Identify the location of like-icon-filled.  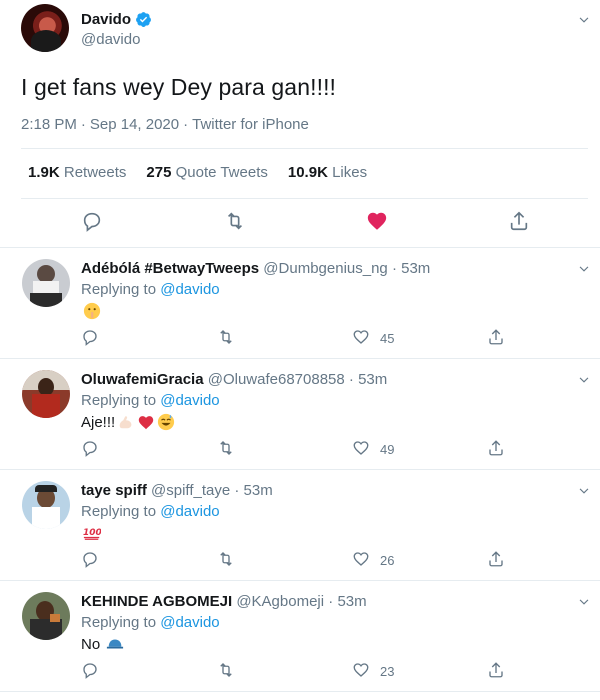
(377, 221).